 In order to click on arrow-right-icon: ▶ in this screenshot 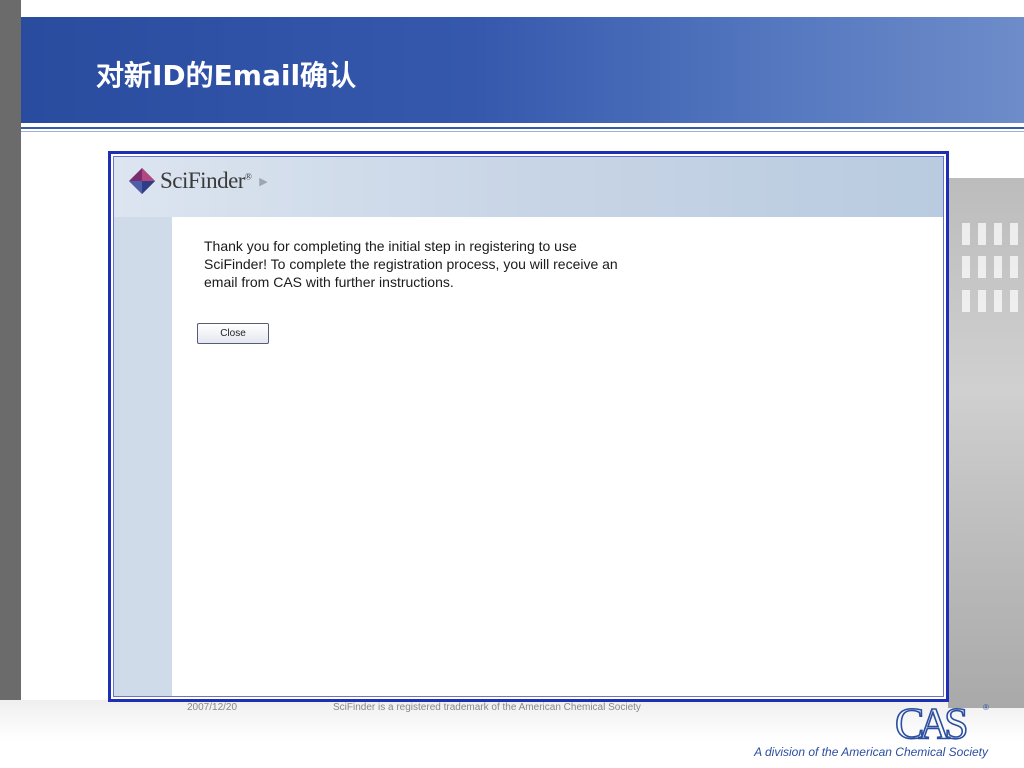, I will do `click(263, 181)`.